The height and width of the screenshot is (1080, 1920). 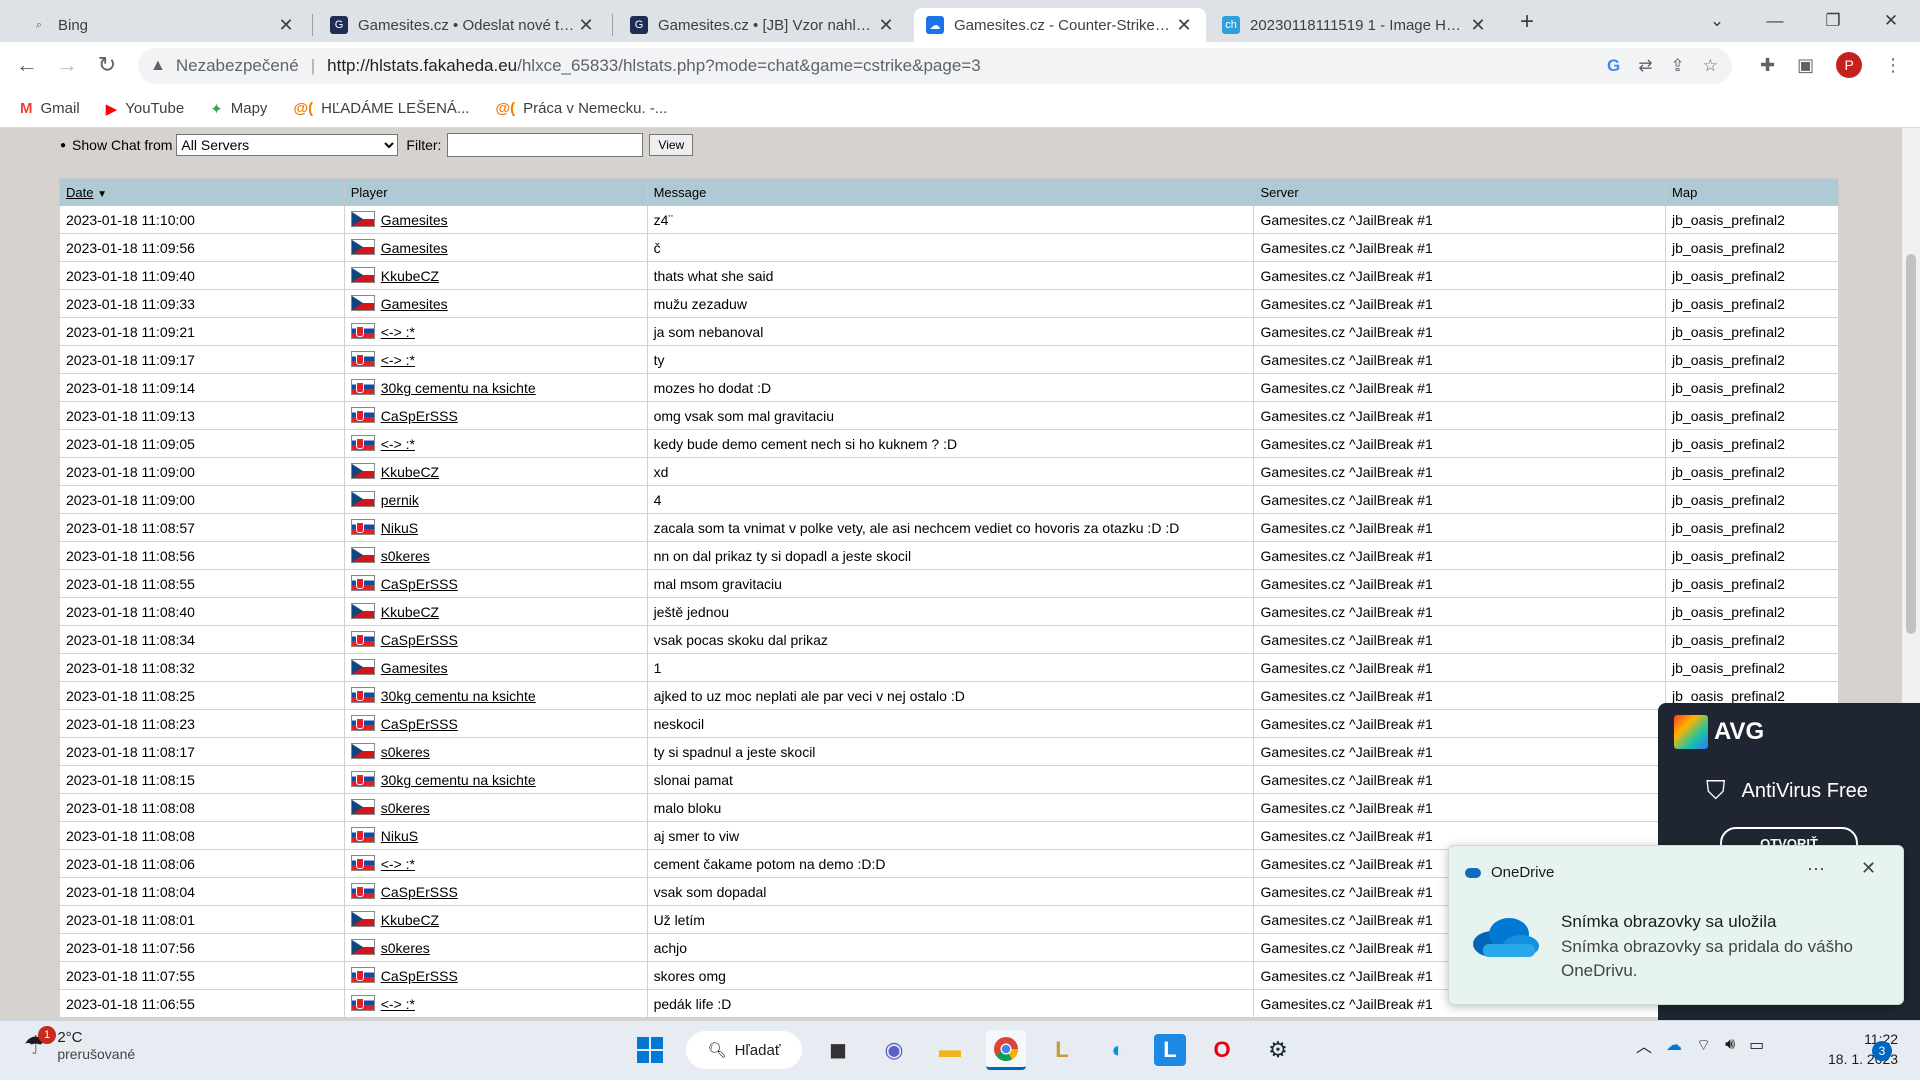 I want to click on browser-tab: ch 20230118111519 1 - Image Hosti ✕, so click(x=1355, y=25).